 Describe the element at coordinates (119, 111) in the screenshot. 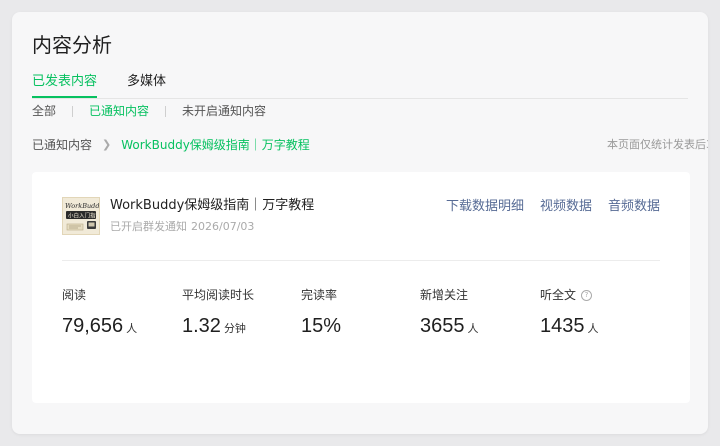

I see `filter-notified-content: 已通知内容` at that location.